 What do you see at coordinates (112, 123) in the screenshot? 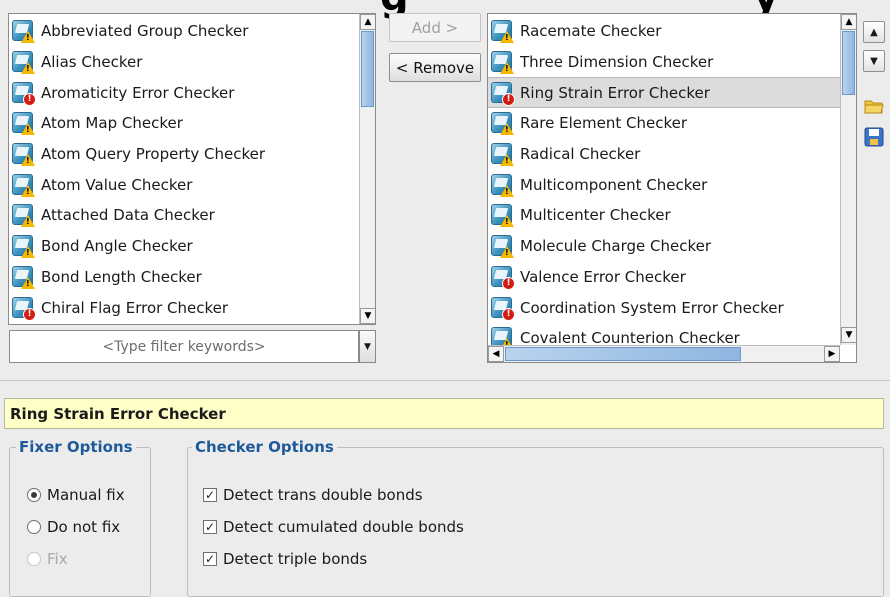
I see `list-item-label: Atom Map Checker` at bounding box center [112, 123].